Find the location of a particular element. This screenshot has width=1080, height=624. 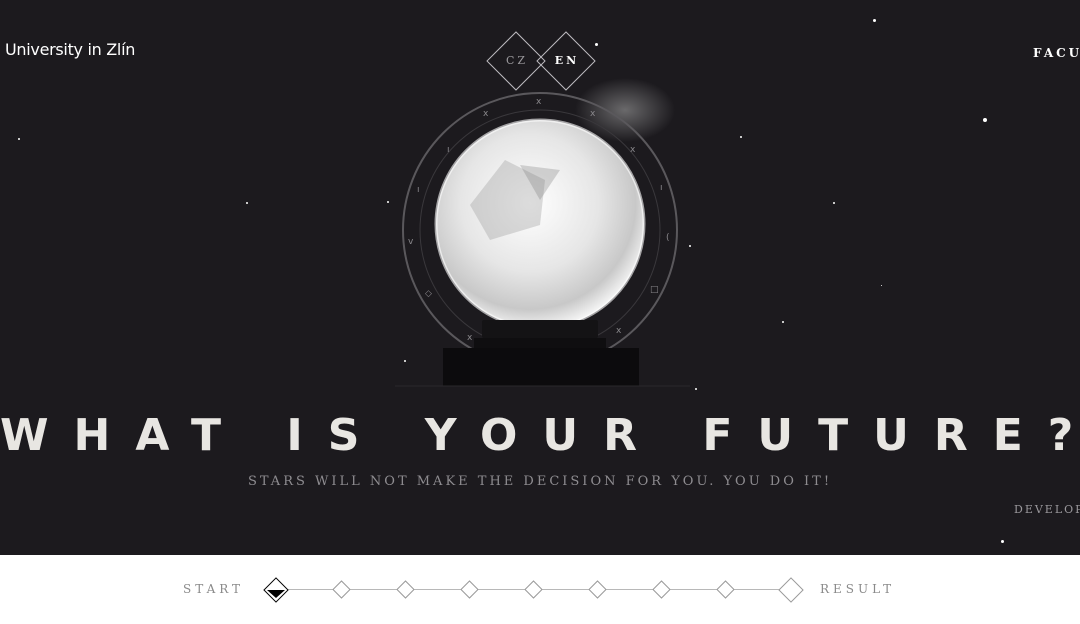

svg-text: v is located at coordinates (411, 242).